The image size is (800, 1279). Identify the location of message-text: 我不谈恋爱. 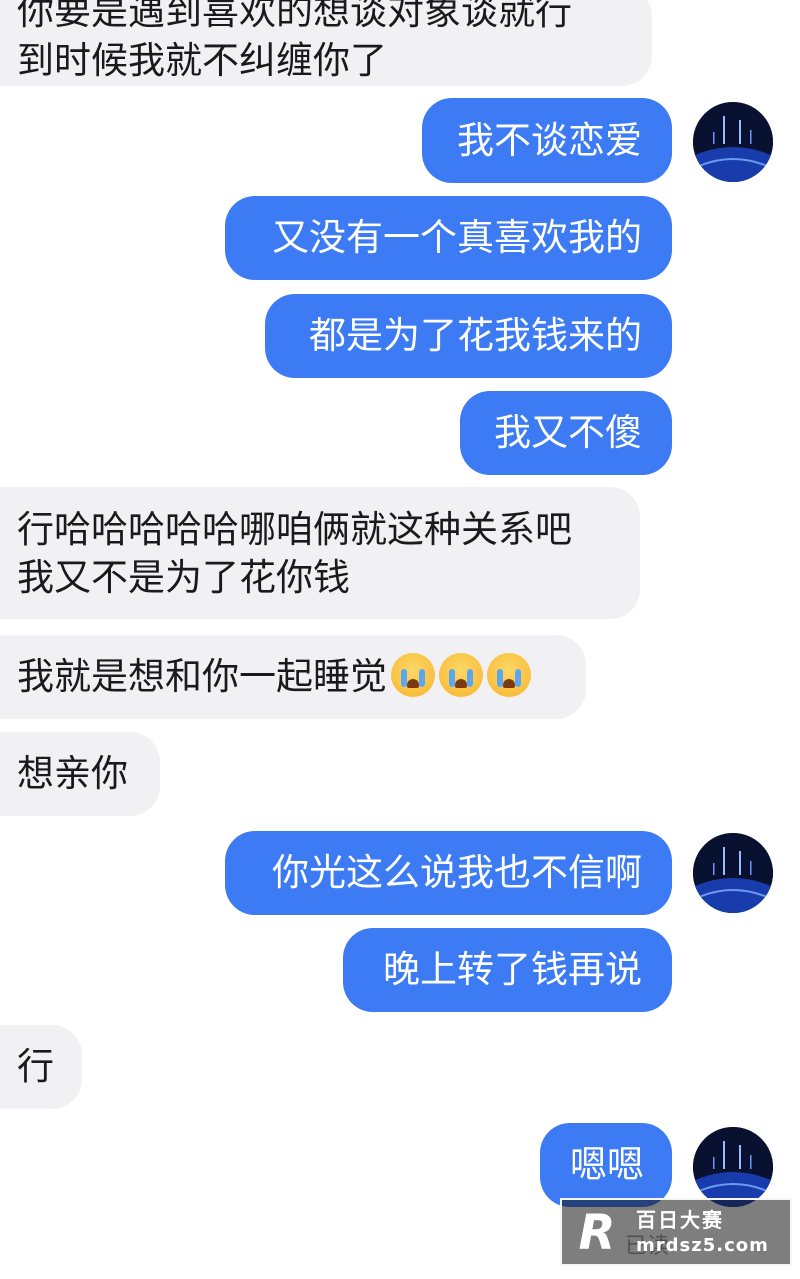
(549, 140).